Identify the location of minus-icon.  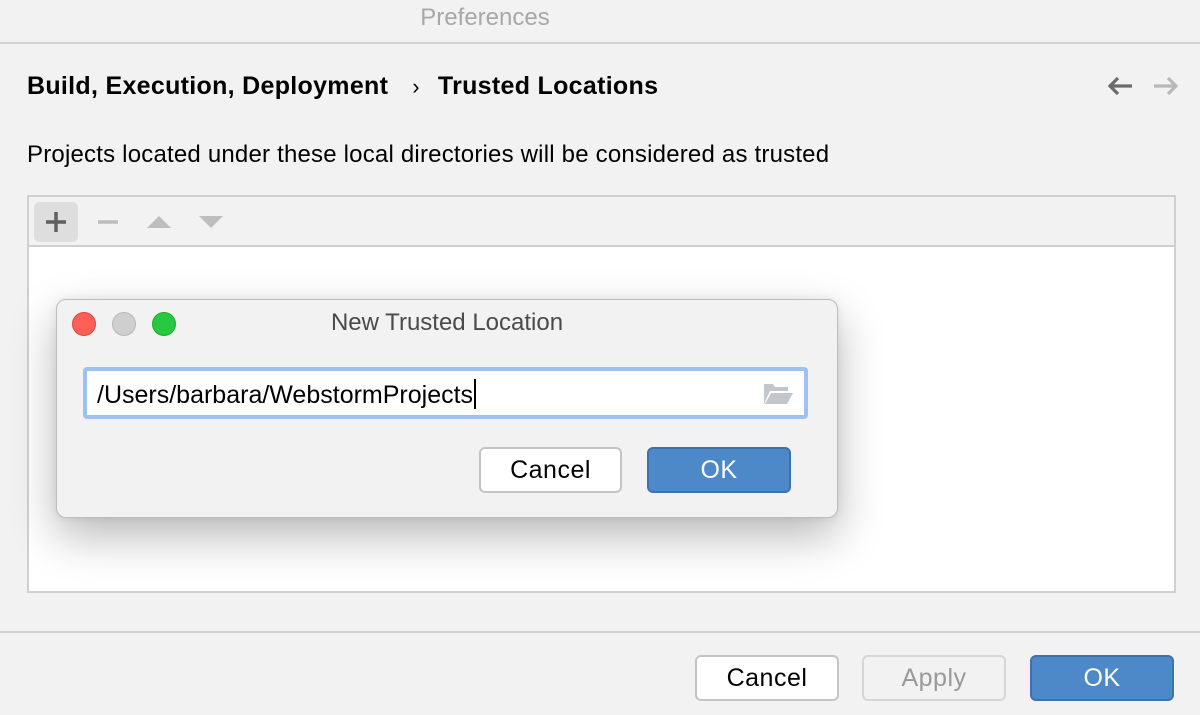
(108, 222).